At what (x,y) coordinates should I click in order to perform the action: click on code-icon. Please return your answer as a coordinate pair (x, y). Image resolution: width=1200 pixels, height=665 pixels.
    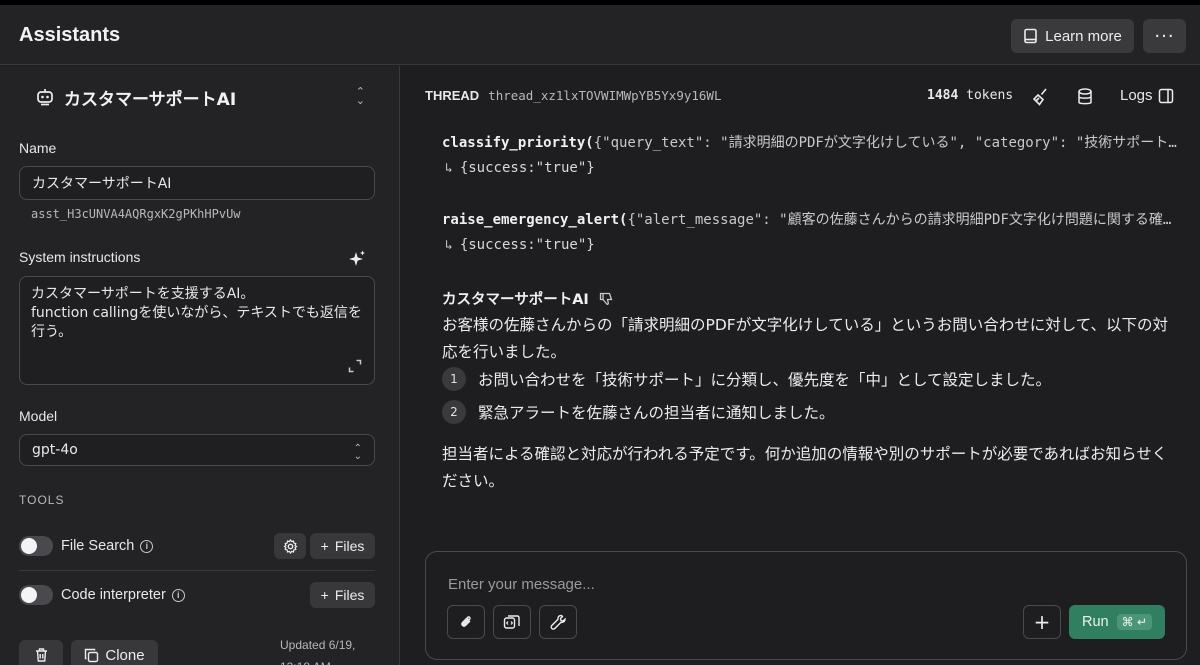
    Looking at the image, I should click on (511, 622).